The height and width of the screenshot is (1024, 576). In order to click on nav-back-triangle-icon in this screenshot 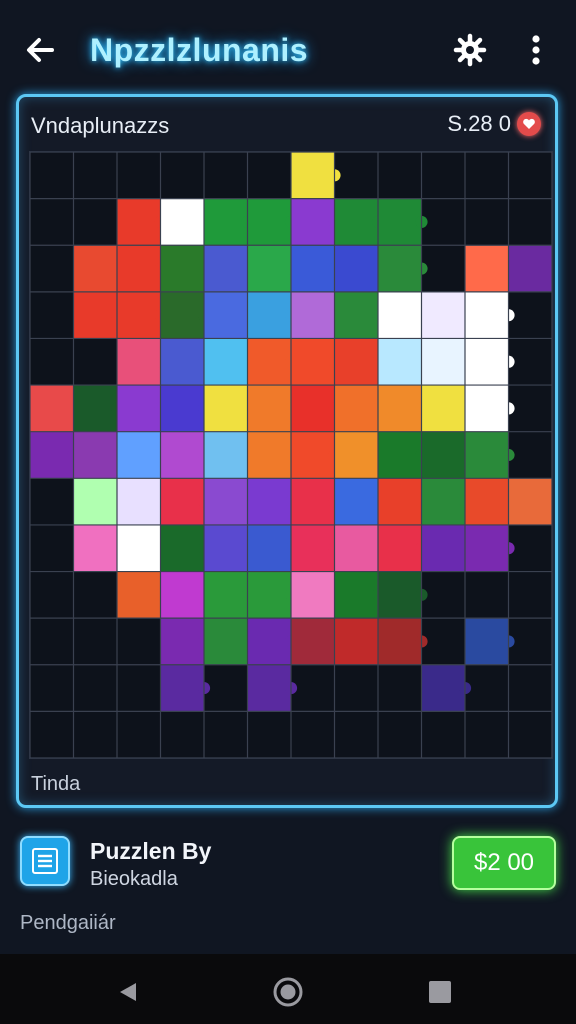, I will do `click(128, 992)`.